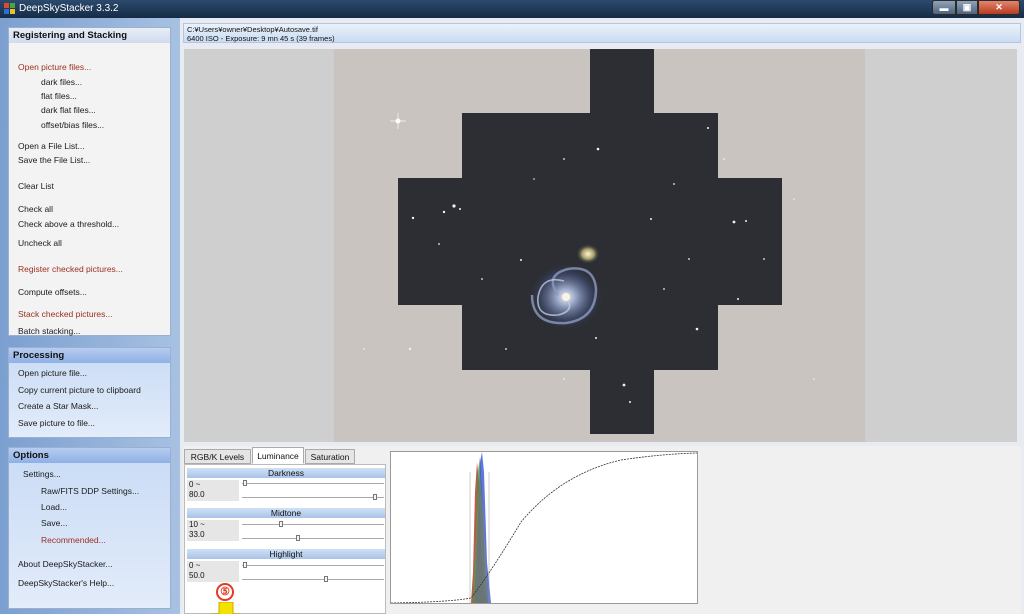 The width and height of the screenshot is (1024, 614). Describe the element at coordinates (278, 455) in the screenshot. I see `tab-luminance: Luminance` at that location.